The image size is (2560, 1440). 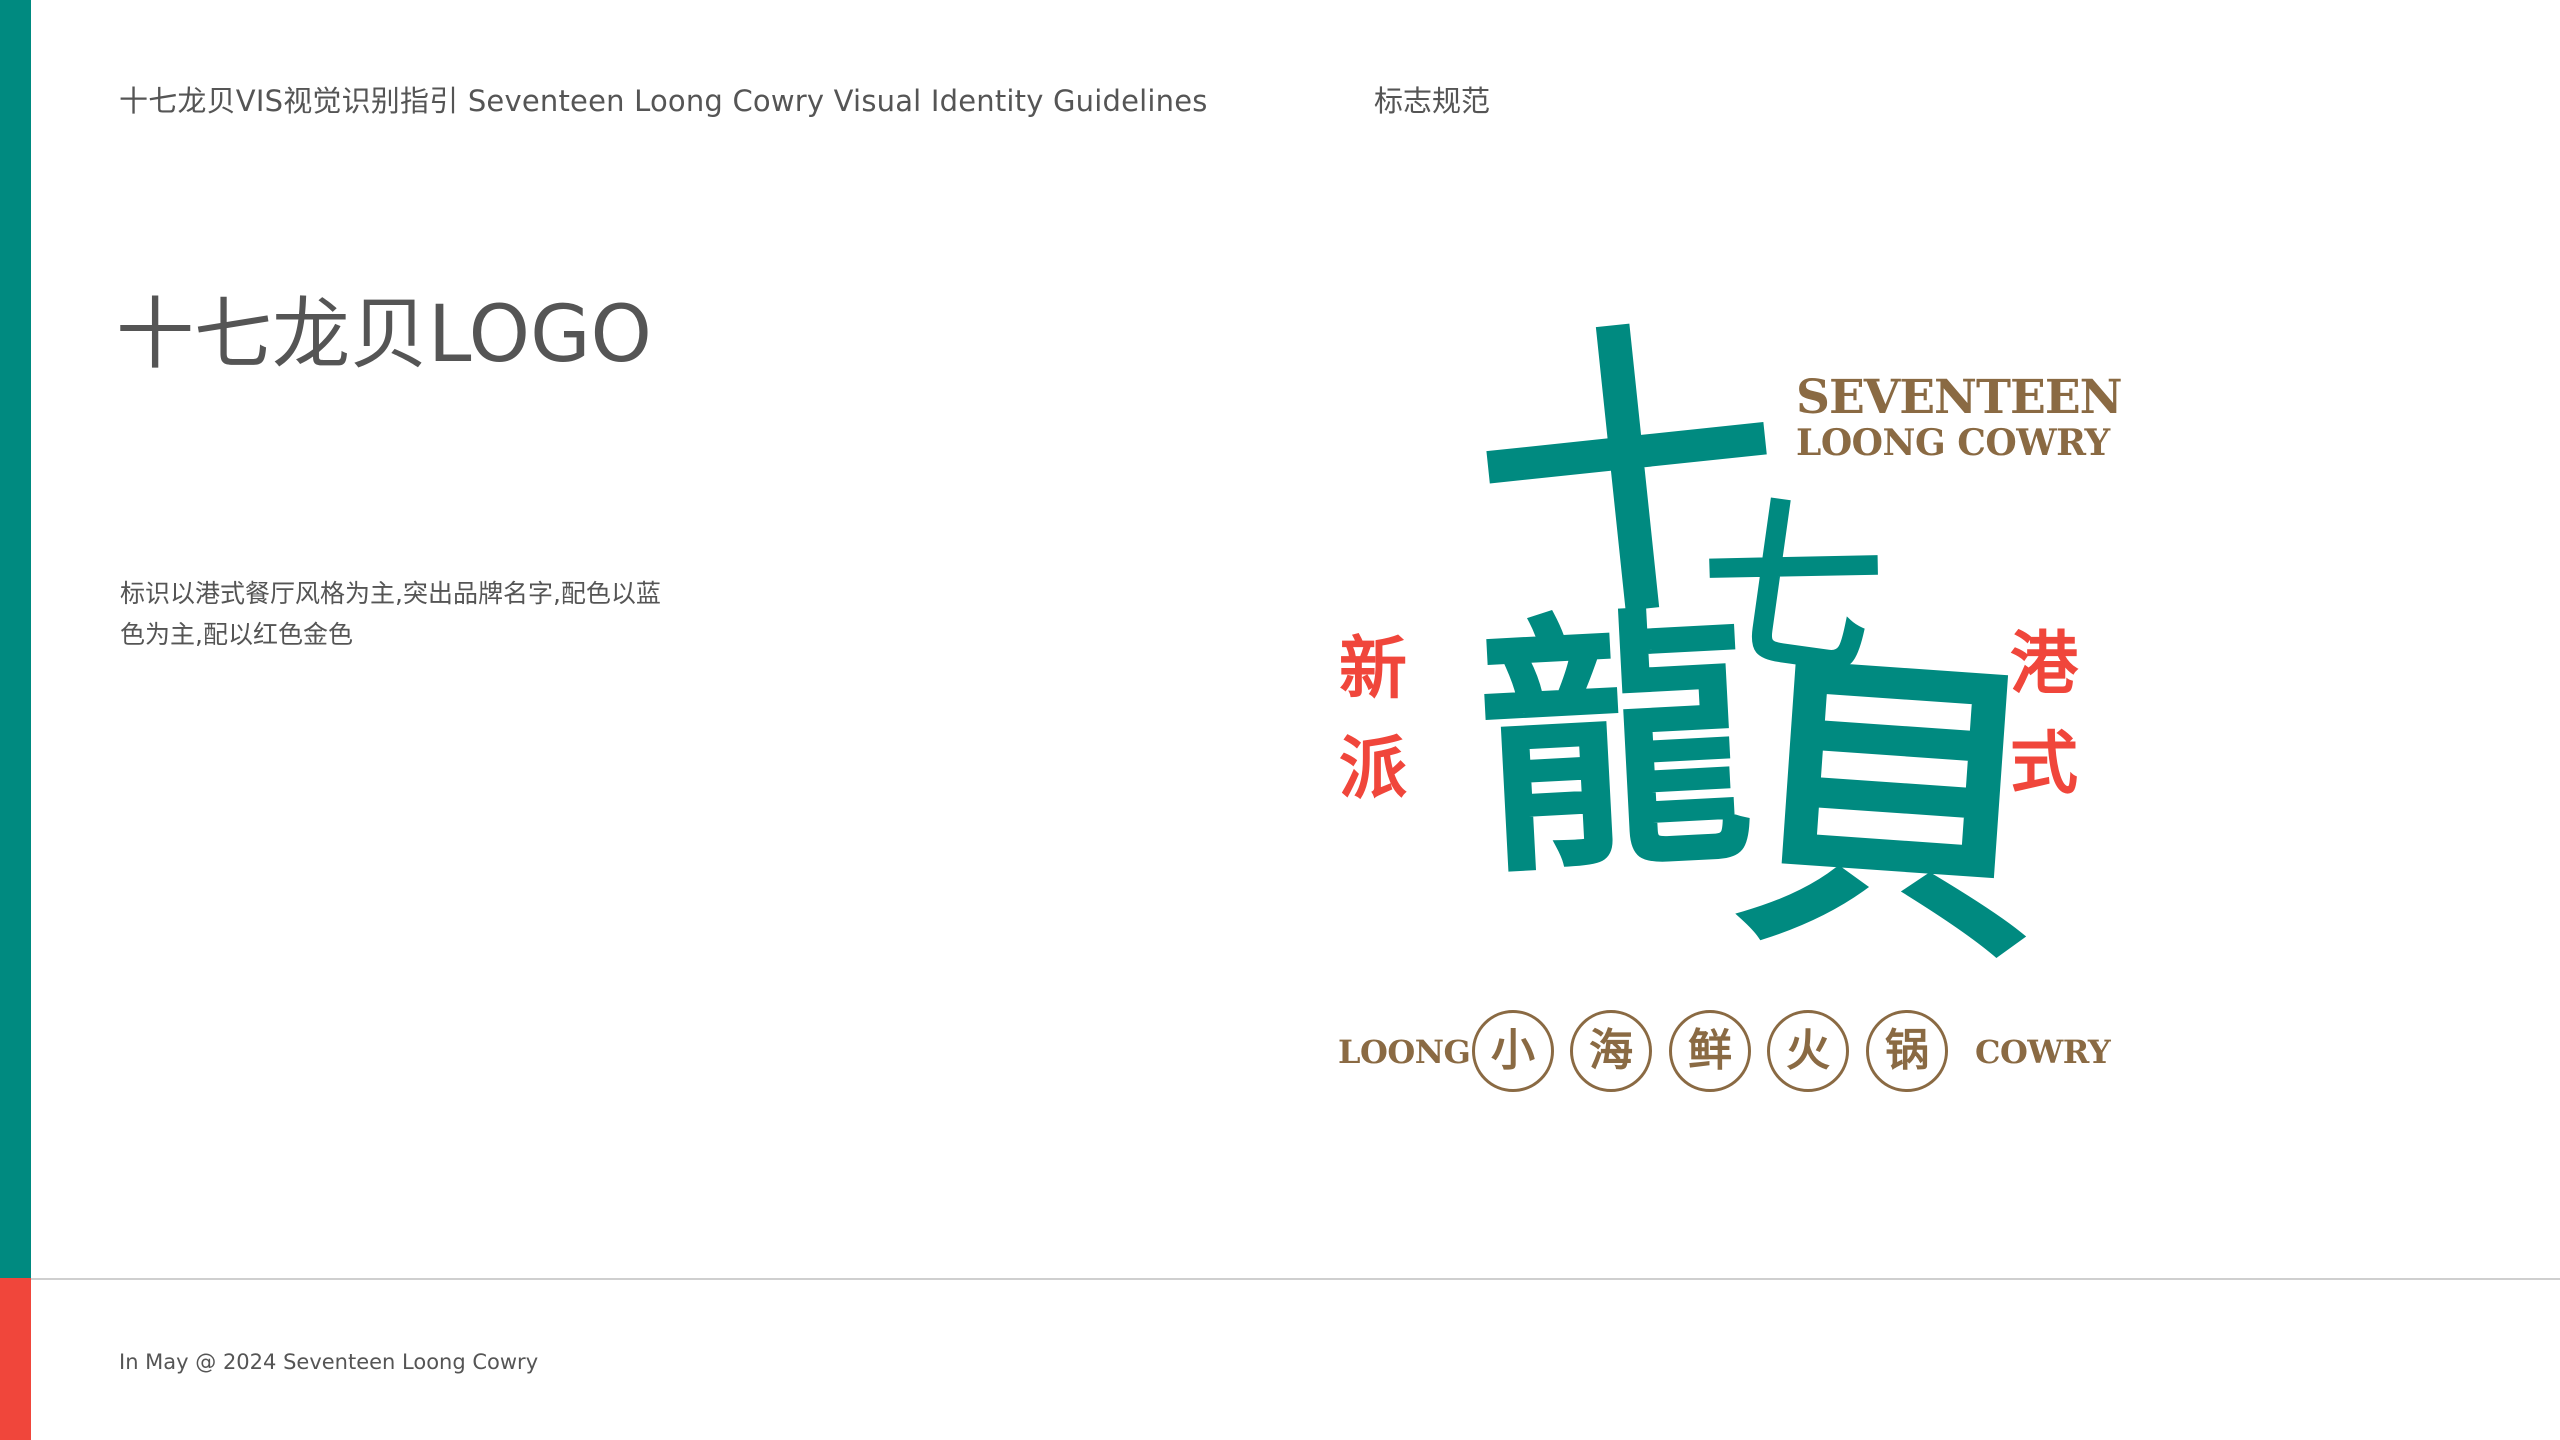 I want to click on logo-left-char-2: 派, so click(x=1373, y=769).